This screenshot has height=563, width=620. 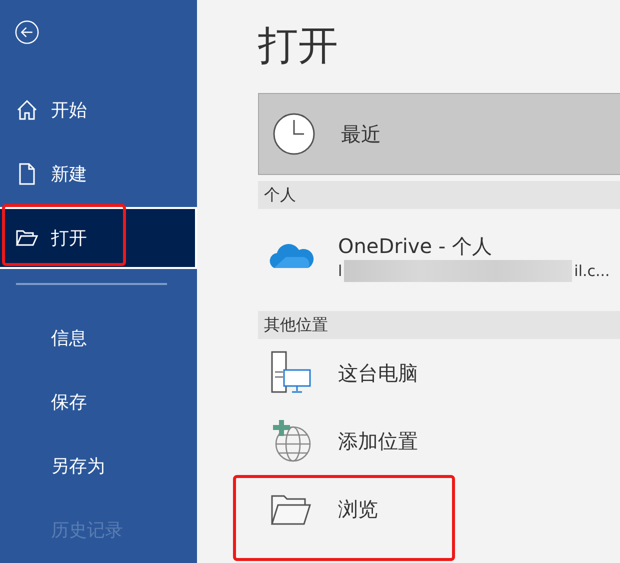 I want to click on sidebar-item: 打开, so click(x=98, y=238).